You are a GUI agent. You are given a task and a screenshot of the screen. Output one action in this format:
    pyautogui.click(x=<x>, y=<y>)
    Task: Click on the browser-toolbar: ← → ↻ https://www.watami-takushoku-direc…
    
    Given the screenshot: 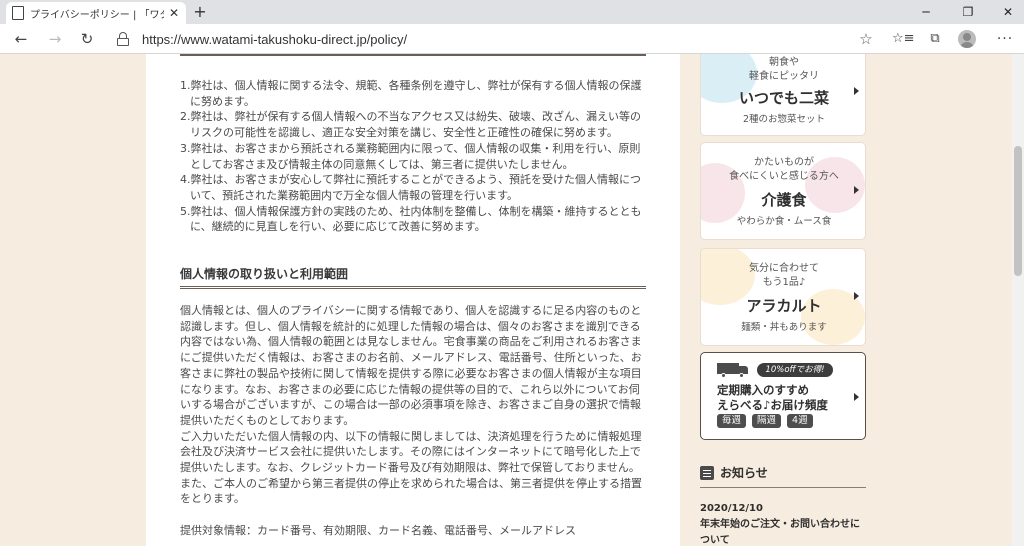 What is the action you would take?
    pyautogui.click(x=512, y=39)
    